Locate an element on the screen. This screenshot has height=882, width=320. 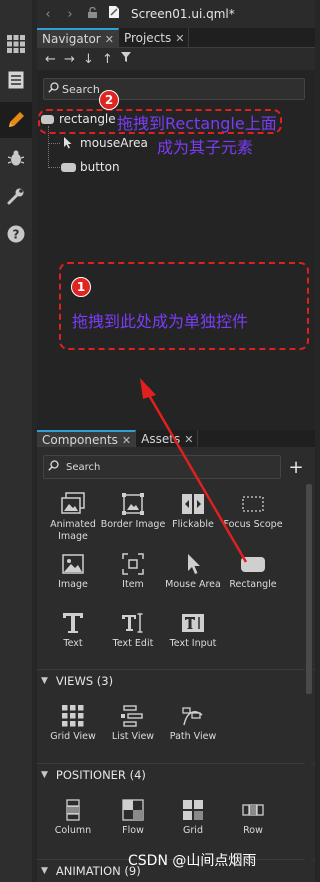
section-title: POSITIONER (4) is located at coordinates (100, 774).